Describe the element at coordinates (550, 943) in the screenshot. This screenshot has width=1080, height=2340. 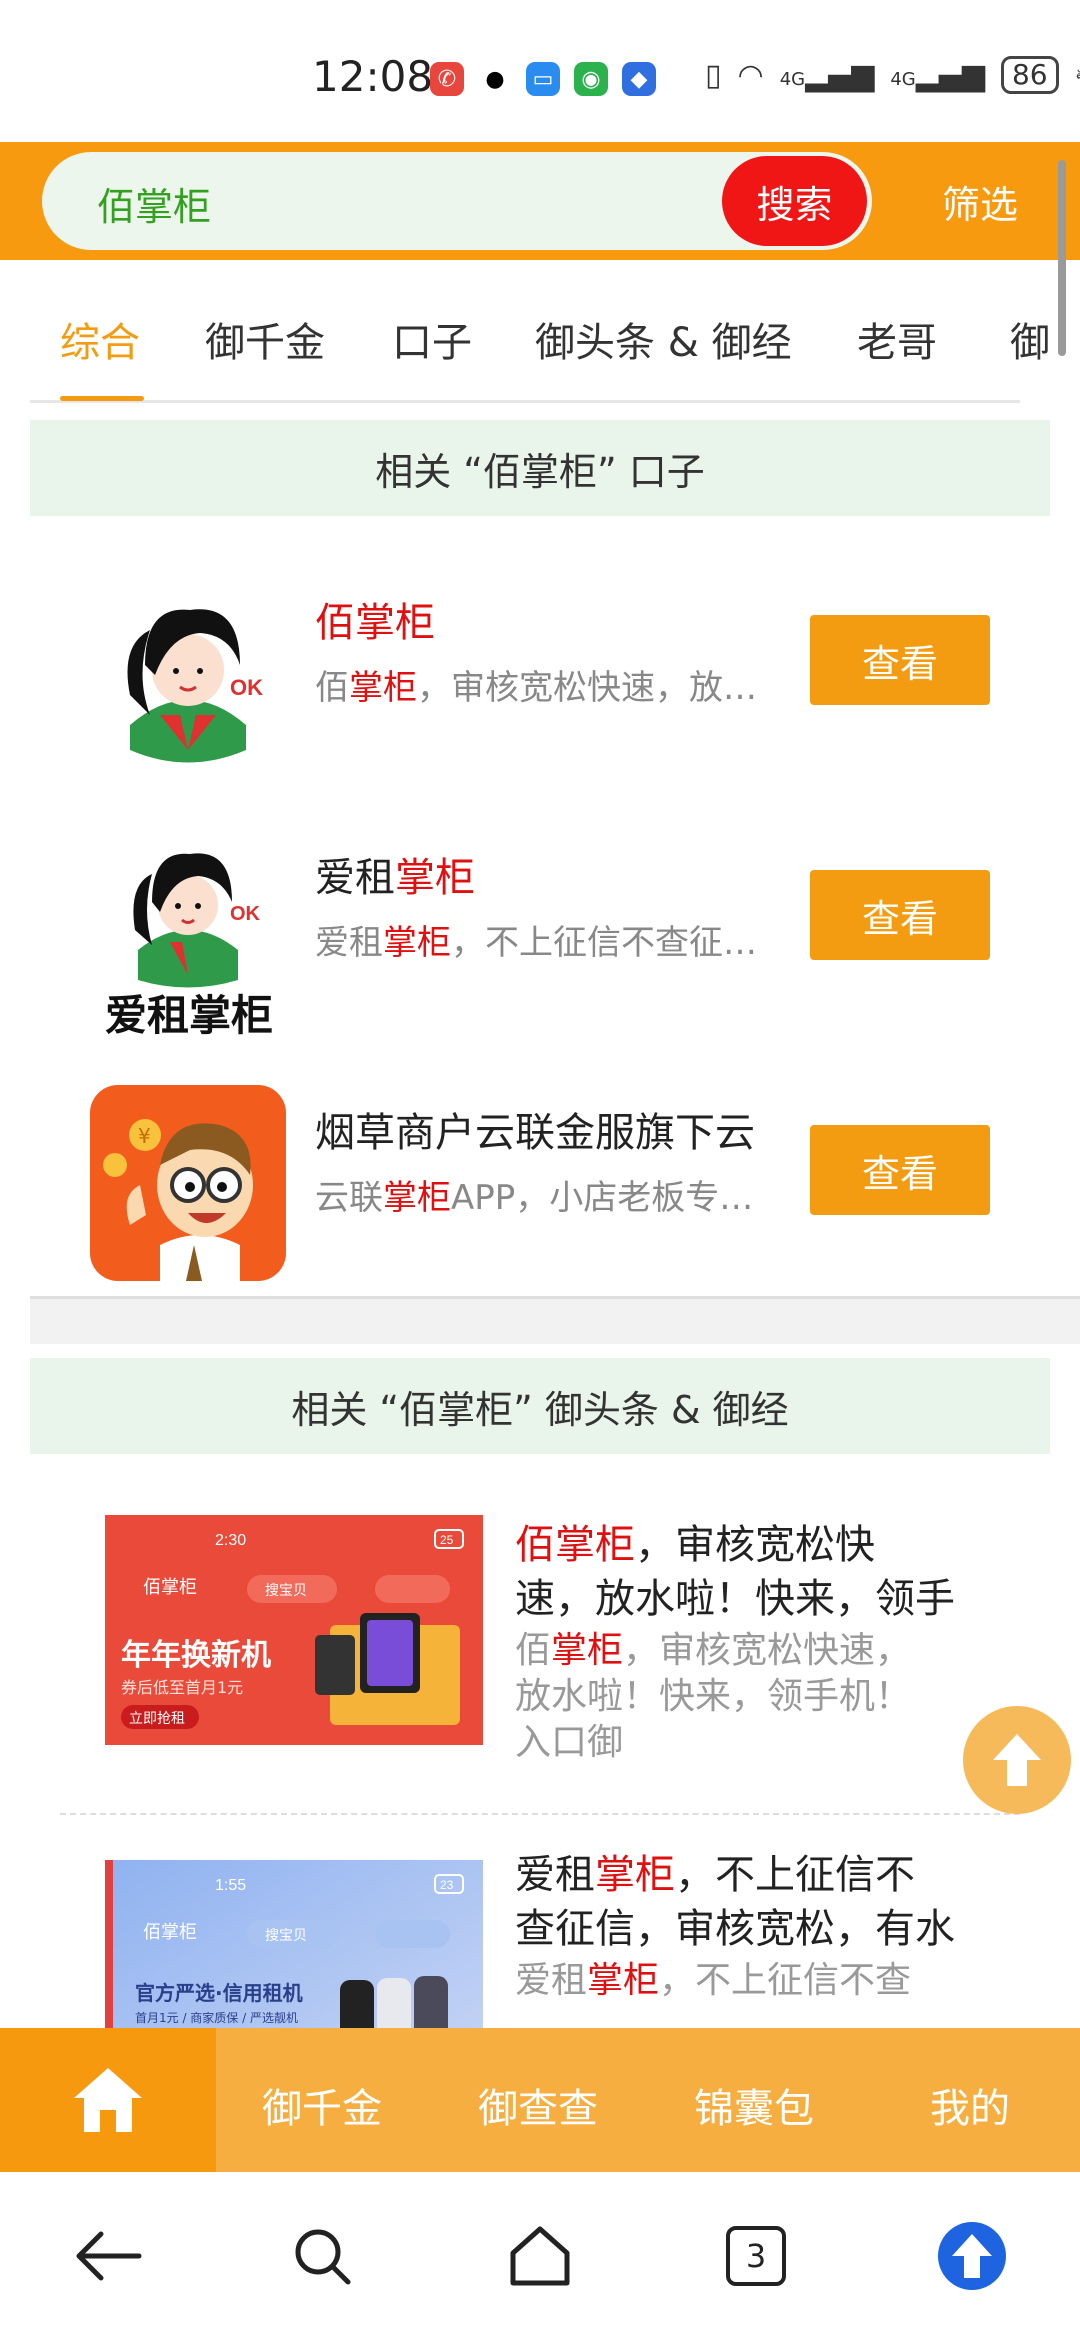
I see `app-description: 爱租掌柜，不上征信不查征信，审核宽松` at that location.